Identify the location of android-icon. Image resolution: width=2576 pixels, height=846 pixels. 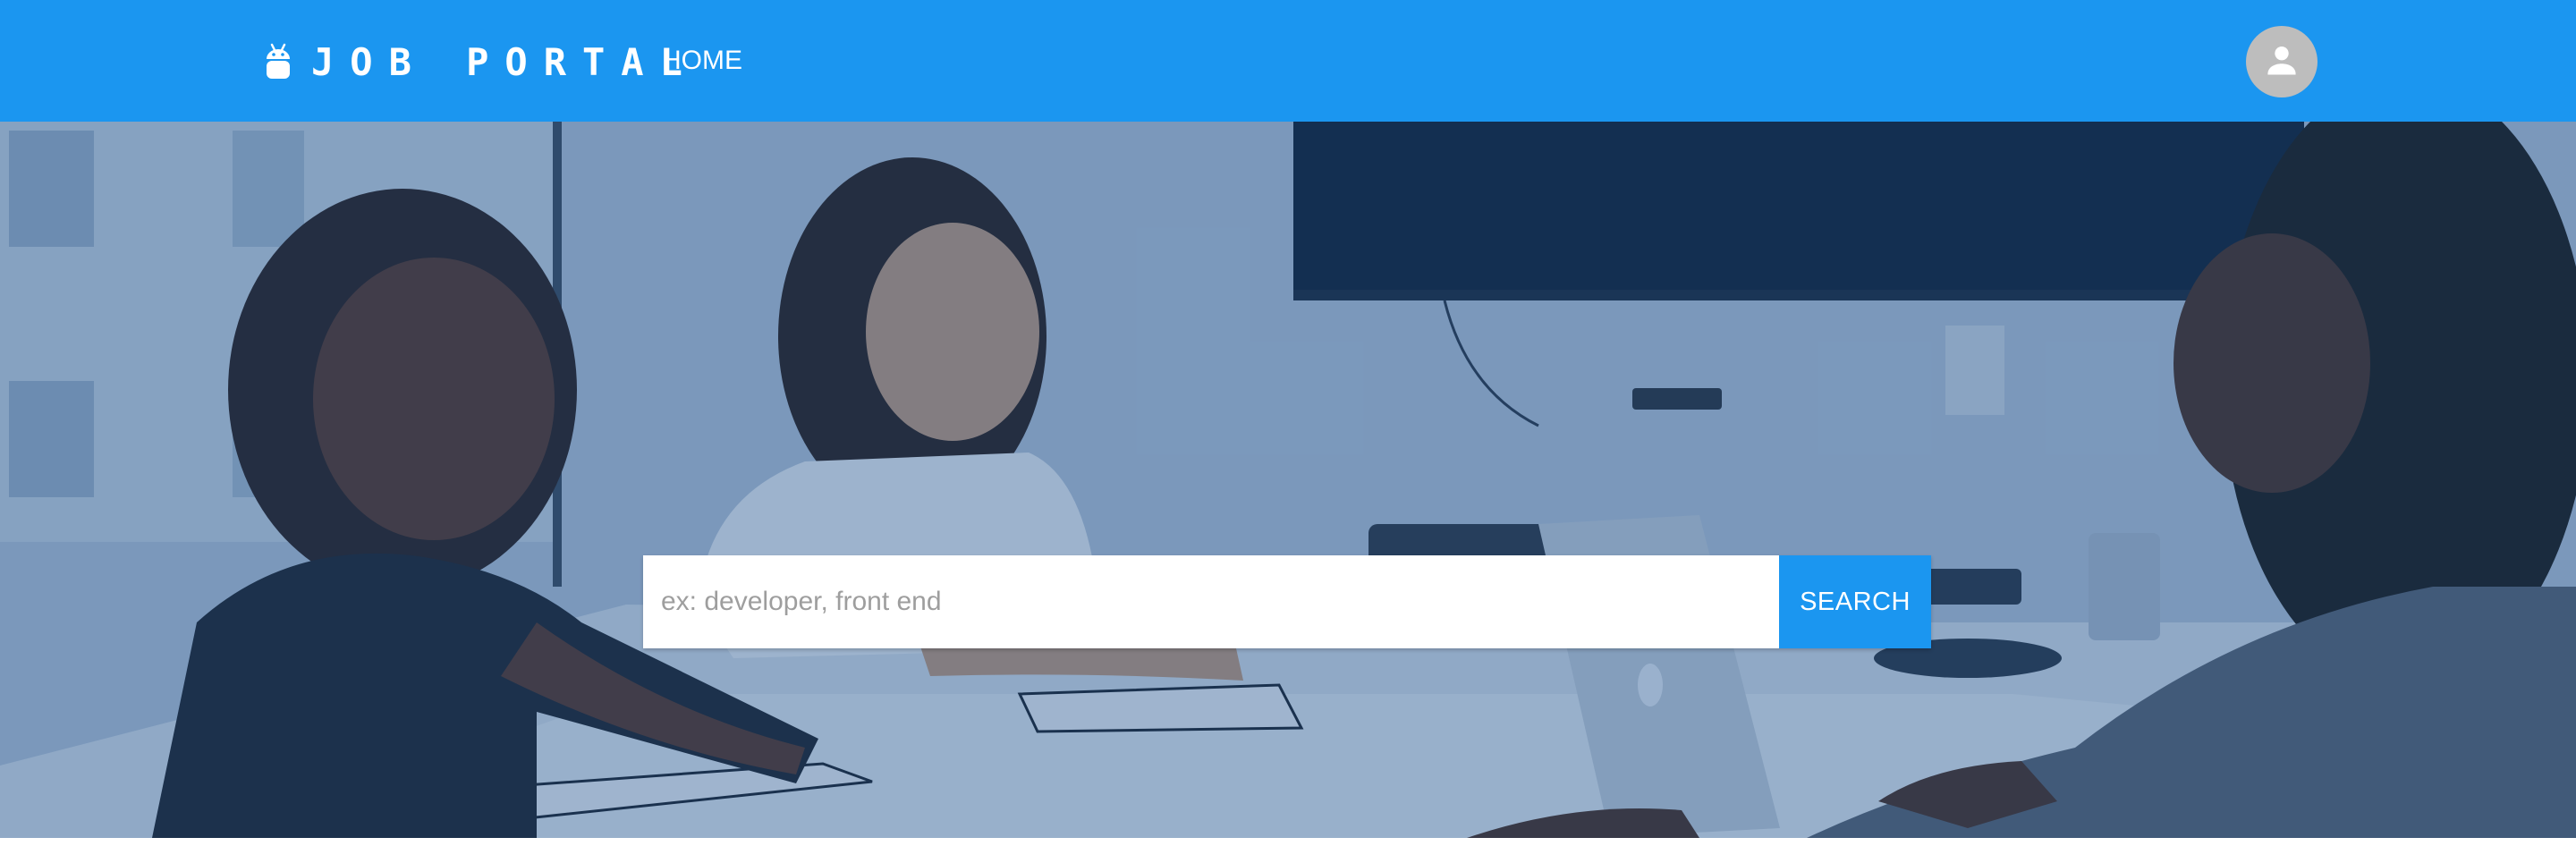
(278, 61).